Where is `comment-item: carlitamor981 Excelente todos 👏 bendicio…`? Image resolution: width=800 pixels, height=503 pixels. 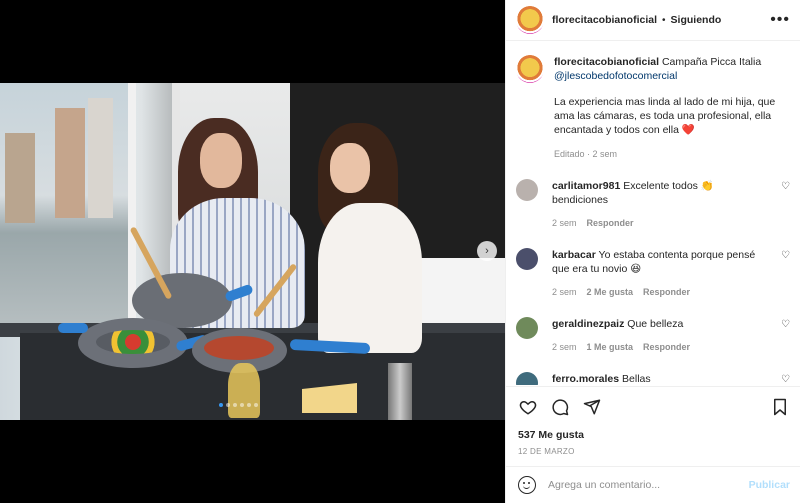 comment-item: carlitamor981 Excelente todos 👏 bendicio… is located at coordinates (653, 204).